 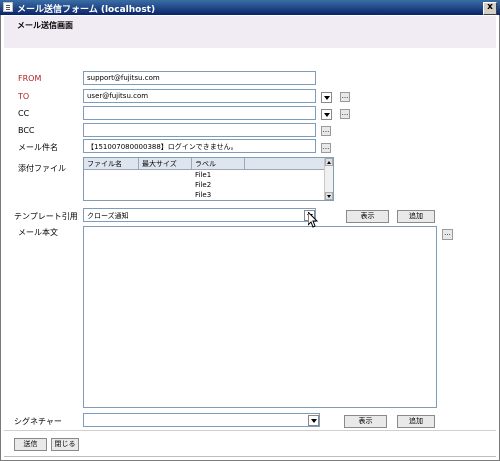 I want to click on template-show-button: 表示, so click(x=367, y=216).